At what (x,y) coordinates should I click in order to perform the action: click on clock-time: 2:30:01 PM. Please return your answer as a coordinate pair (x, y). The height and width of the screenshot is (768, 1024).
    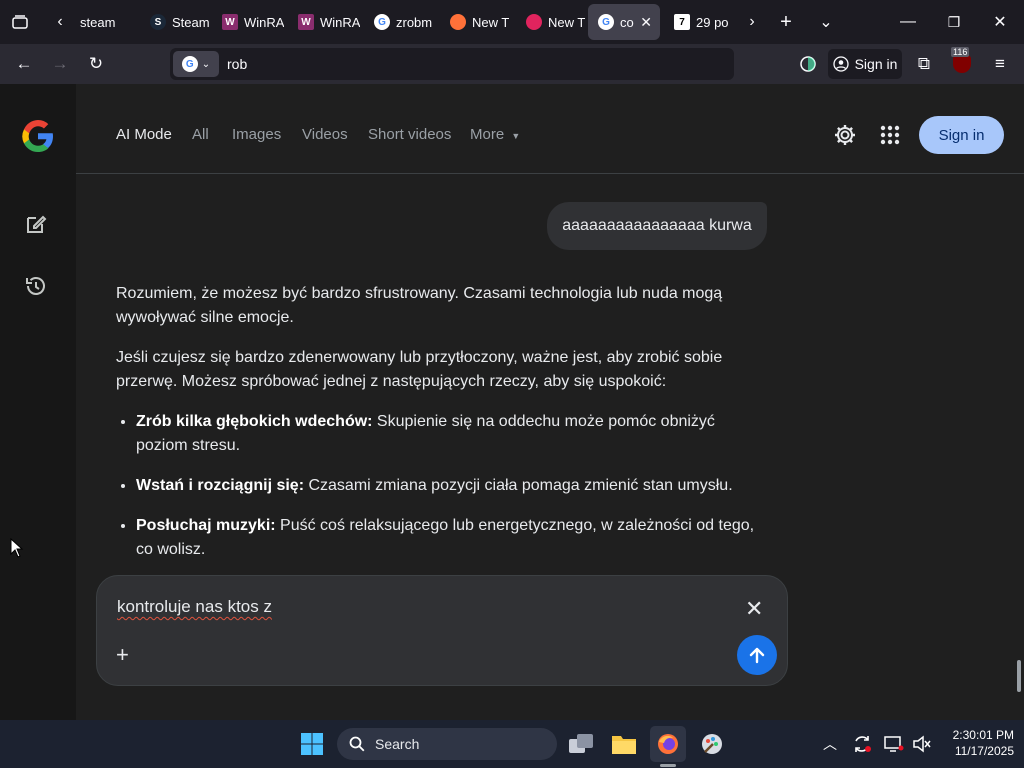
    Looking at the image, I should click on (983, 735).